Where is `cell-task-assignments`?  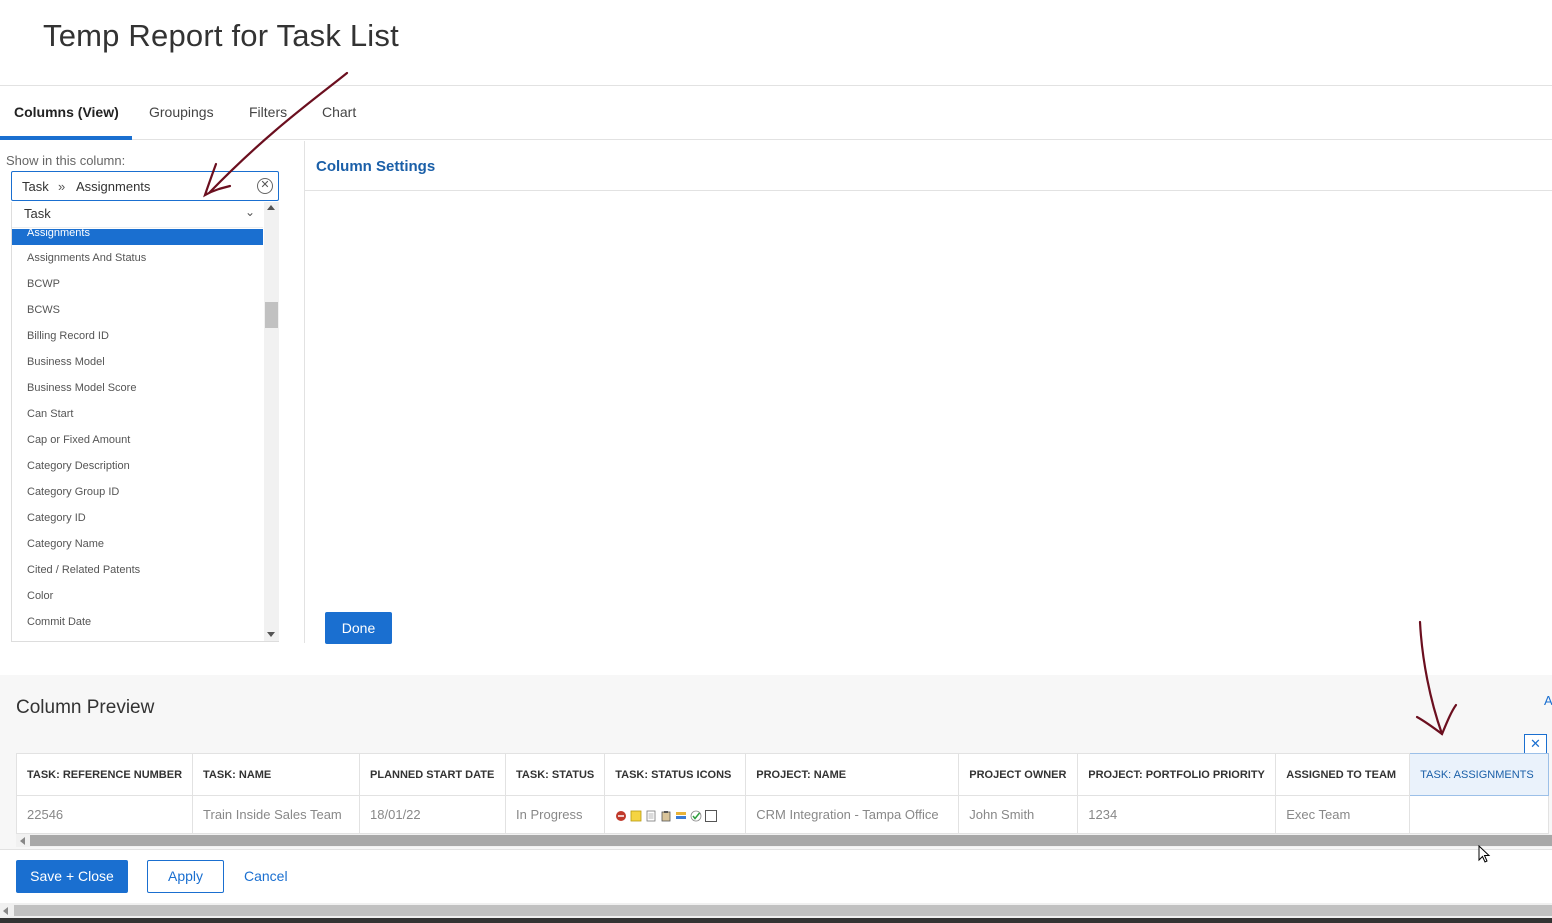 cell-task-assignments is located at coordinates (1479, 814).